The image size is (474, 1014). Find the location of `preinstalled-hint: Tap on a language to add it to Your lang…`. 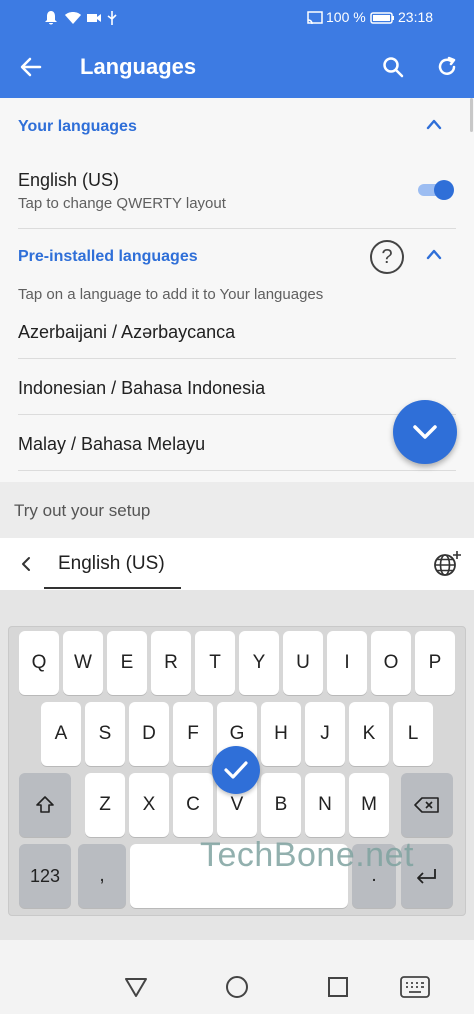

preinstalled-hint: Tap on a language to add it to Your lang… is located at coordinates (171, 294).